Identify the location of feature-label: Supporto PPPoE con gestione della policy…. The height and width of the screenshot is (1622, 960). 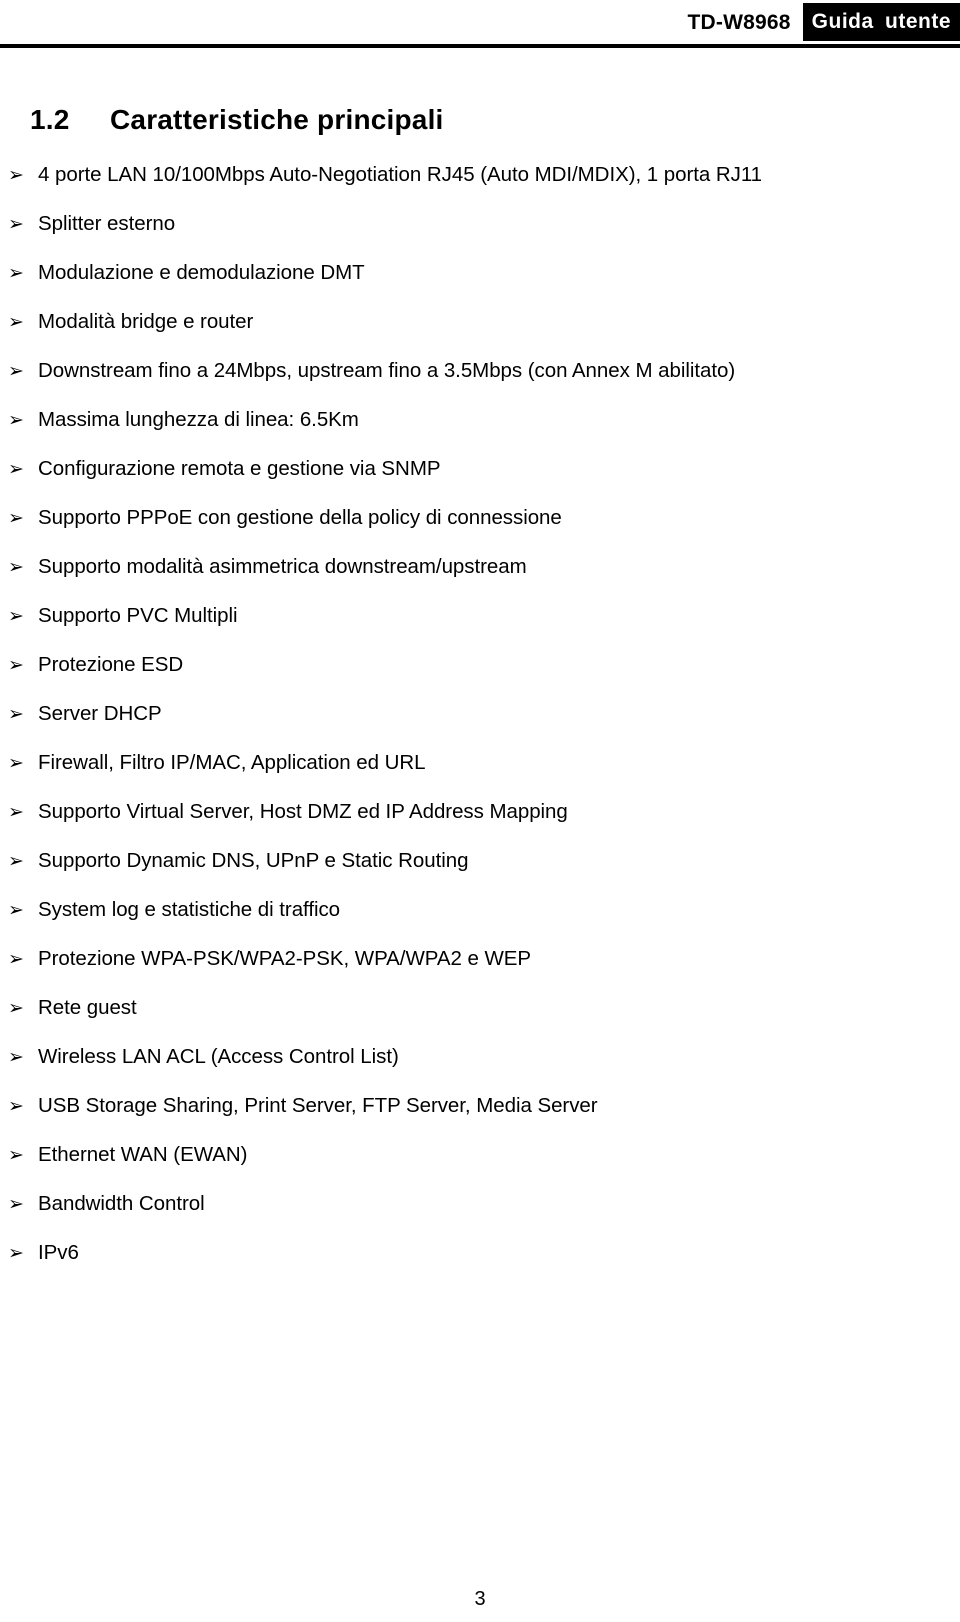
(300, 517).